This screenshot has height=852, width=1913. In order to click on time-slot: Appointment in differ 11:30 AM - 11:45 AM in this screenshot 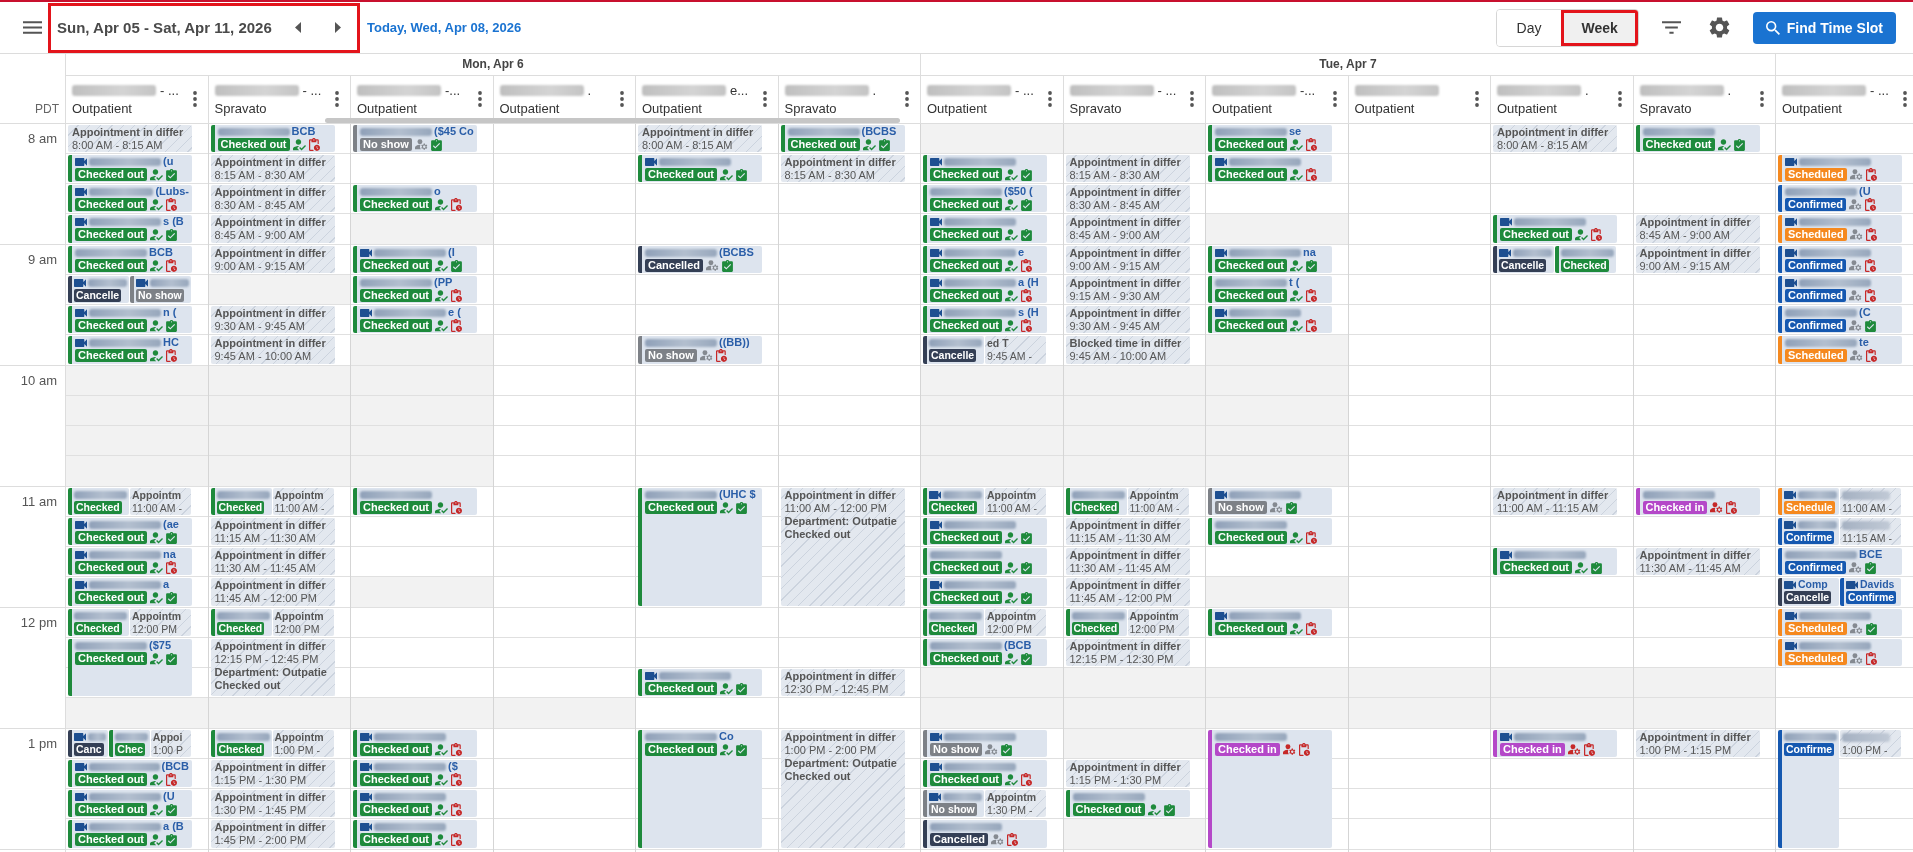, I will do `click(279, 562)`.